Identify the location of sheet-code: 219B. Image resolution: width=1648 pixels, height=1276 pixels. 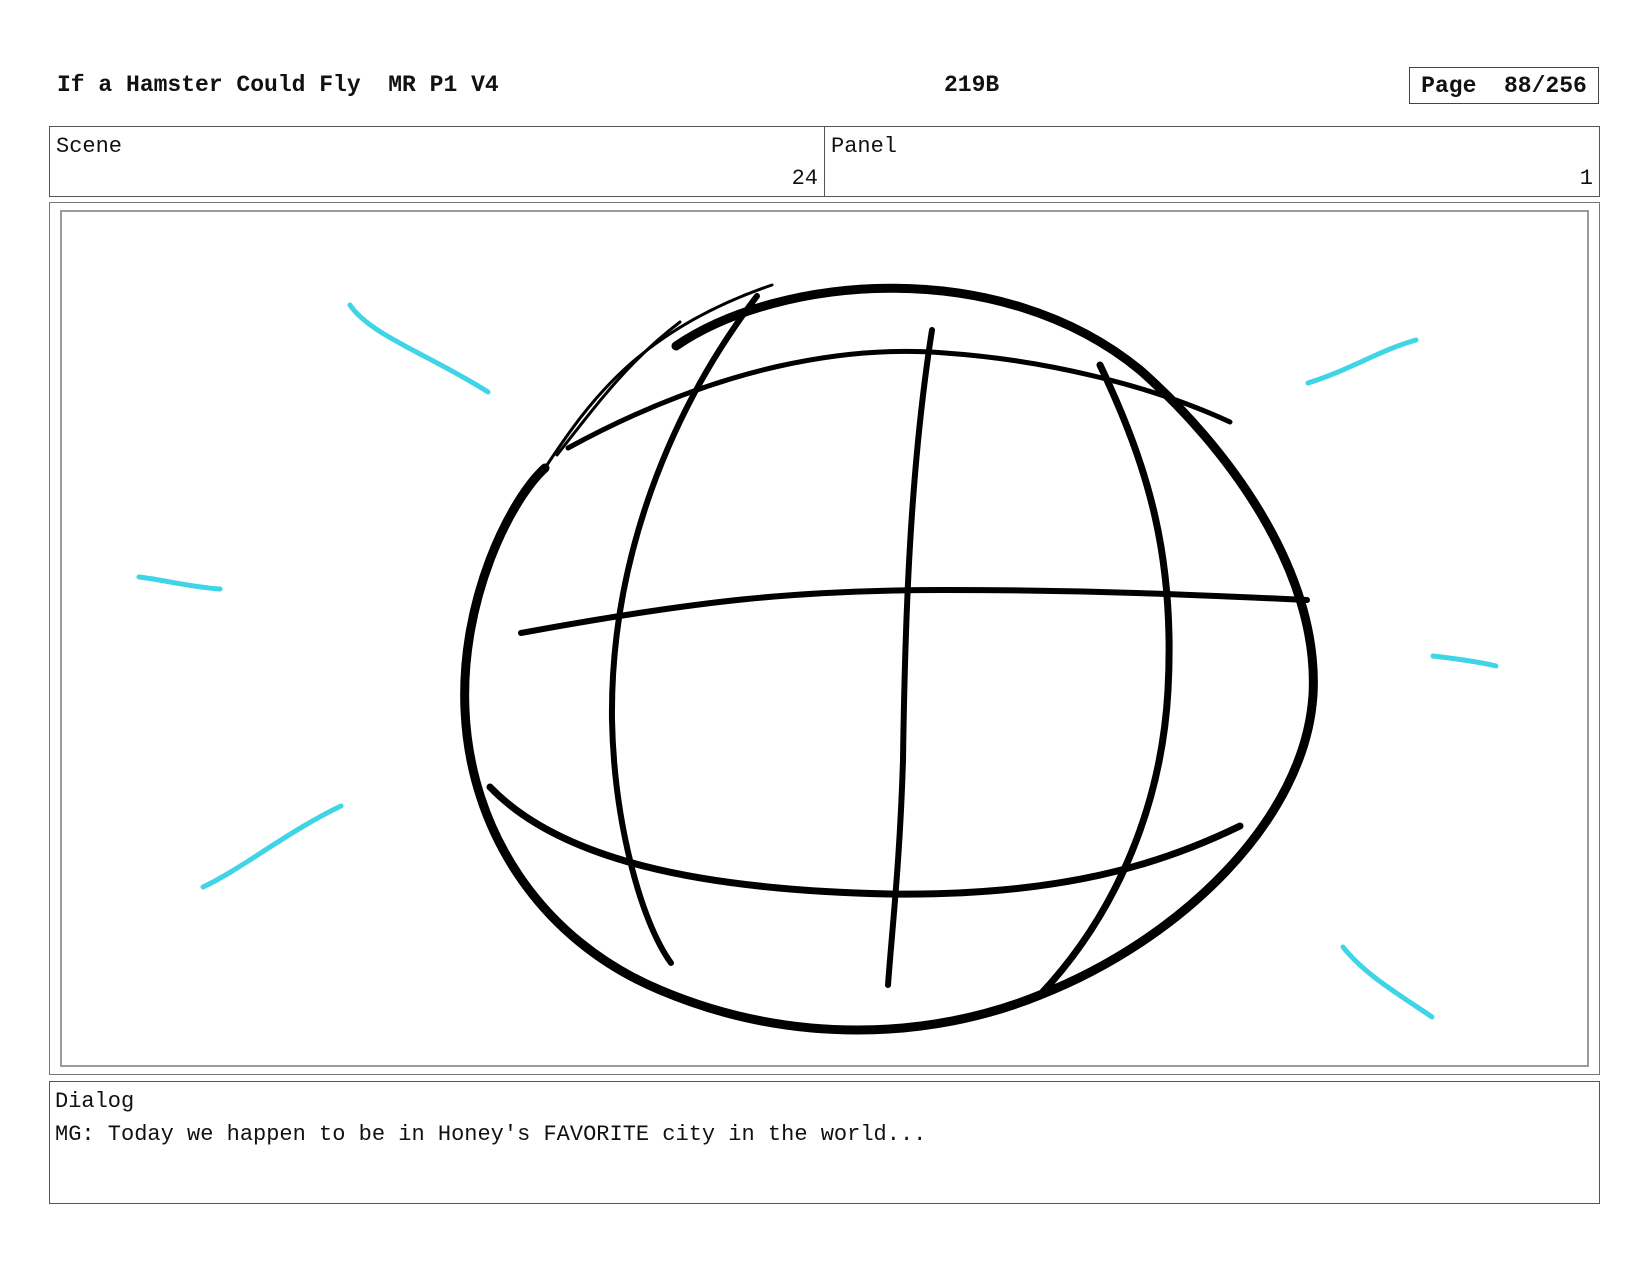
(972, 85).